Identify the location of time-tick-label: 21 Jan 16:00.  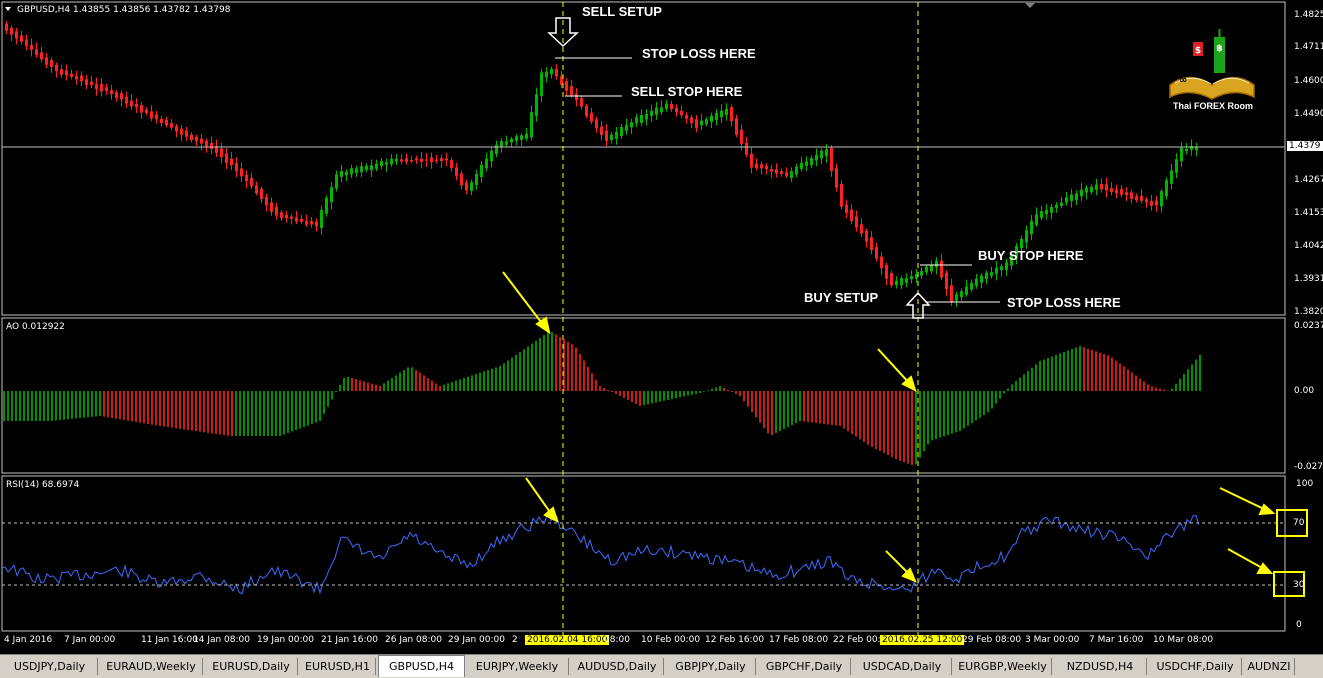
(349, 640).